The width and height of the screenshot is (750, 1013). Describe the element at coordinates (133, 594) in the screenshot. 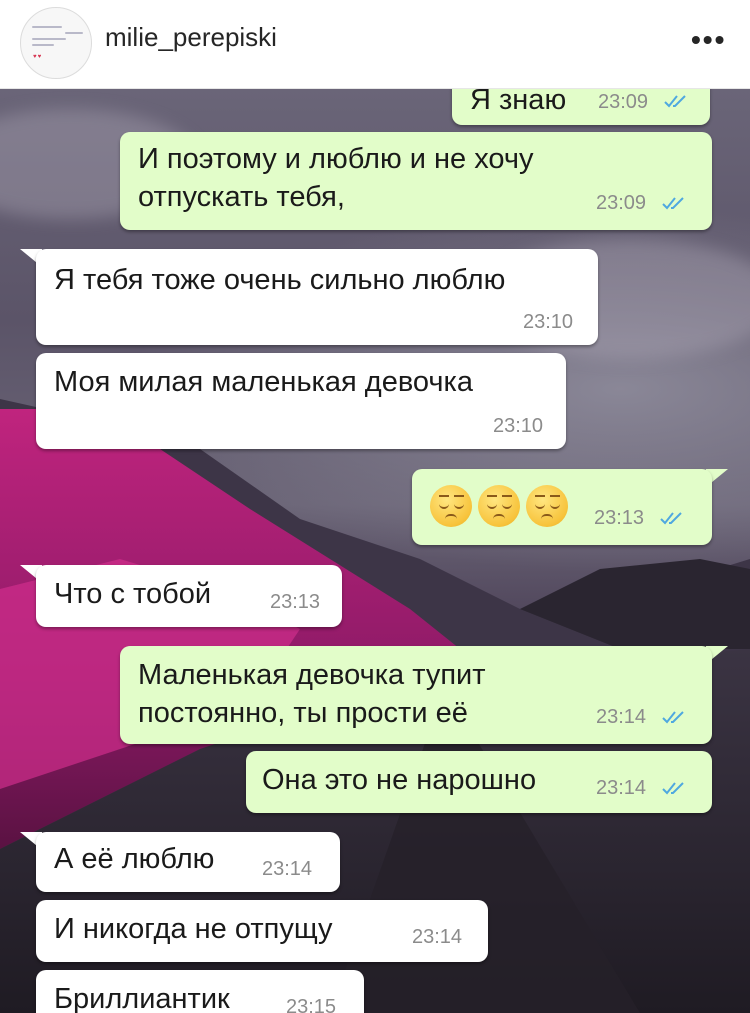

I see `message-text: Что с тобой` at that location.